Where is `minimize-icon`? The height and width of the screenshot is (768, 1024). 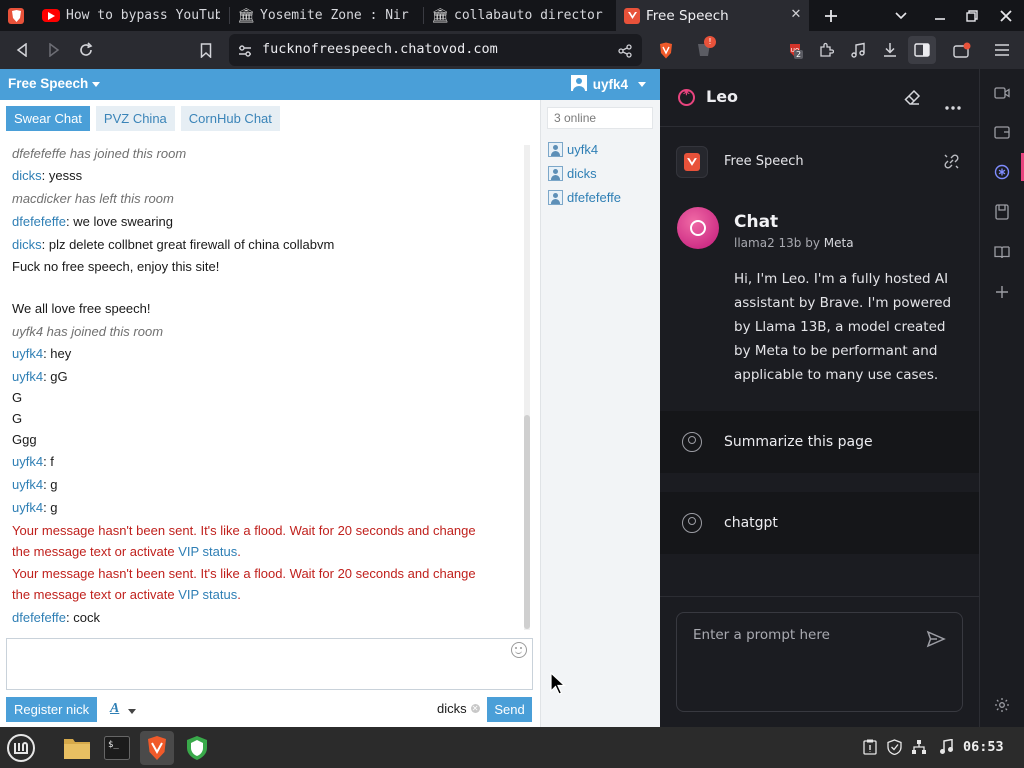 minimize-icon is located at coordinates (940, 16).